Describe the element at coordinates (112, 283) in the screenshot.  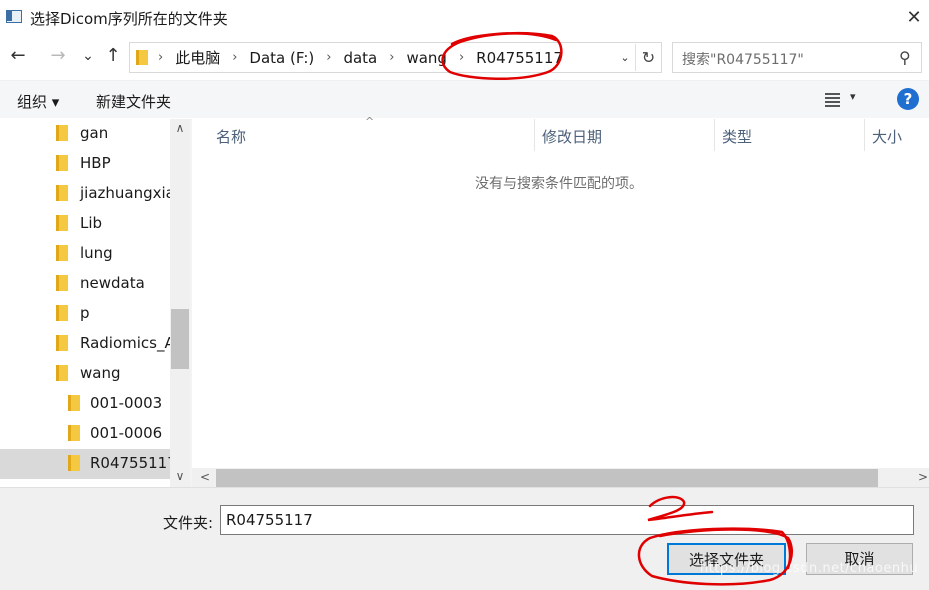
I see `tree-item-label: newdata` at that location.